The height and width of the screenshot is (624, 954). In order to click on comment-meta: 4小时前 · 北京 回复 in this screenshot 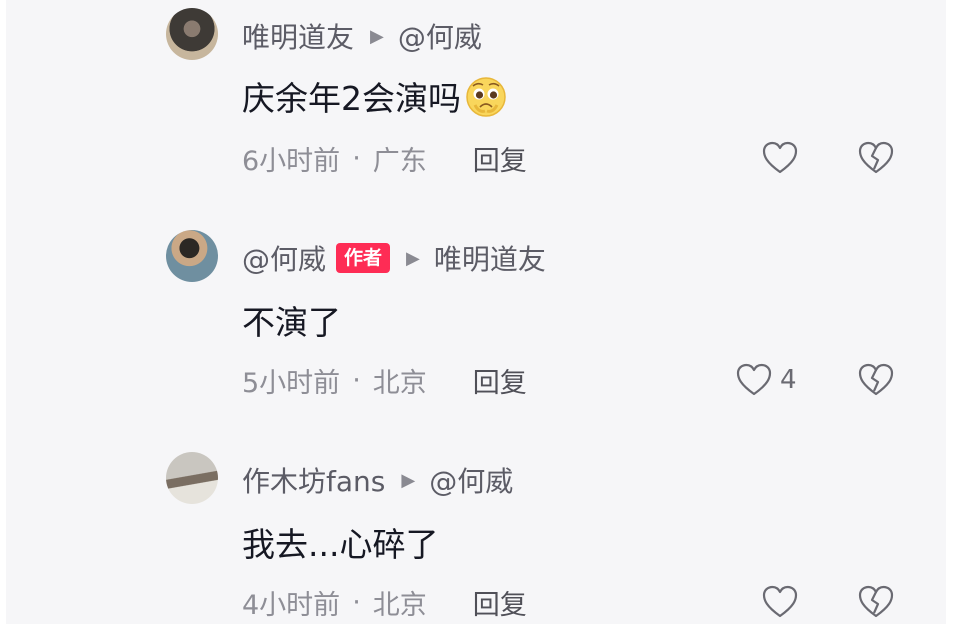, I will do `click(384, 602)`.